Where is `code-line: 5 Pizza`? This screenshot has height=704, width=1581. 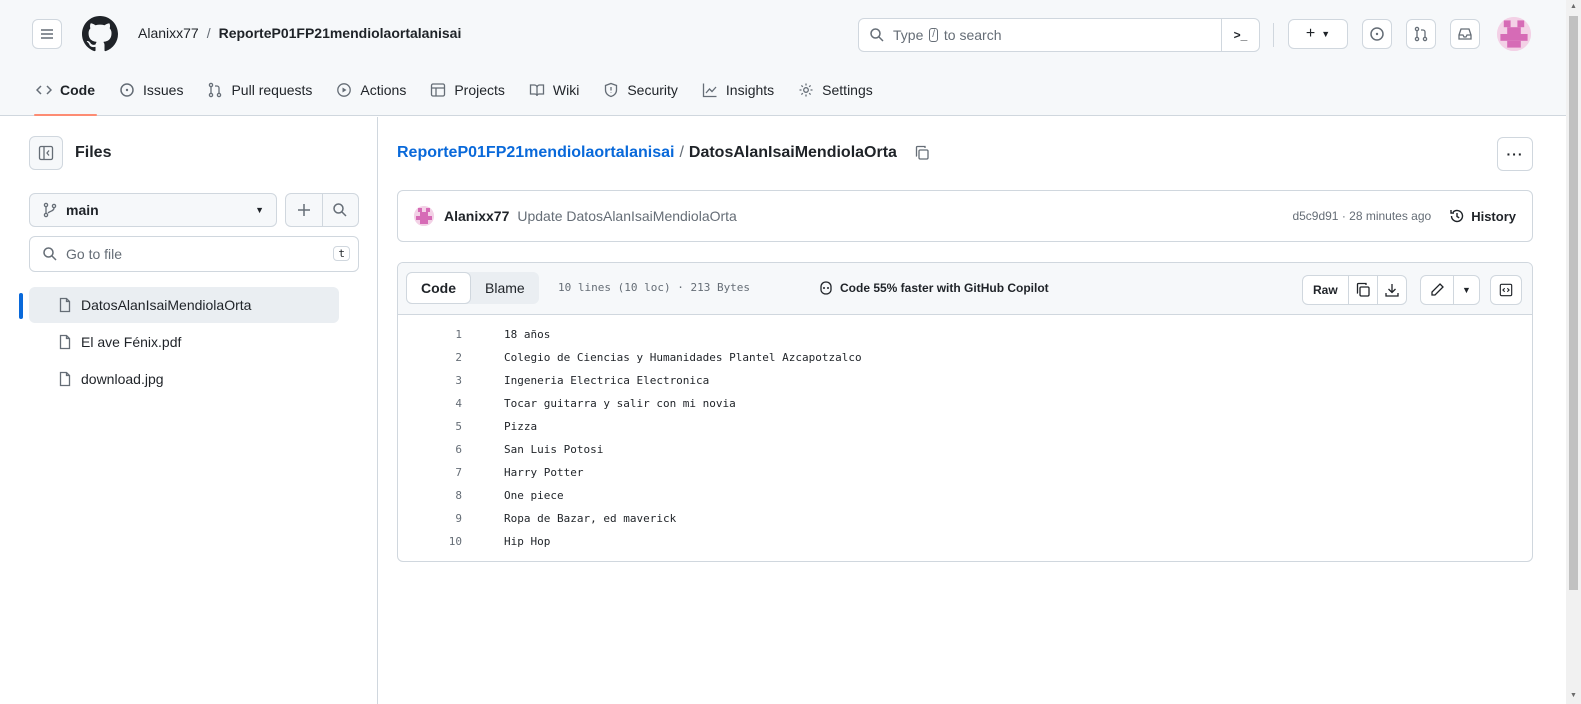
code-line: 5 Pizza is located at coordinates (965, 426).